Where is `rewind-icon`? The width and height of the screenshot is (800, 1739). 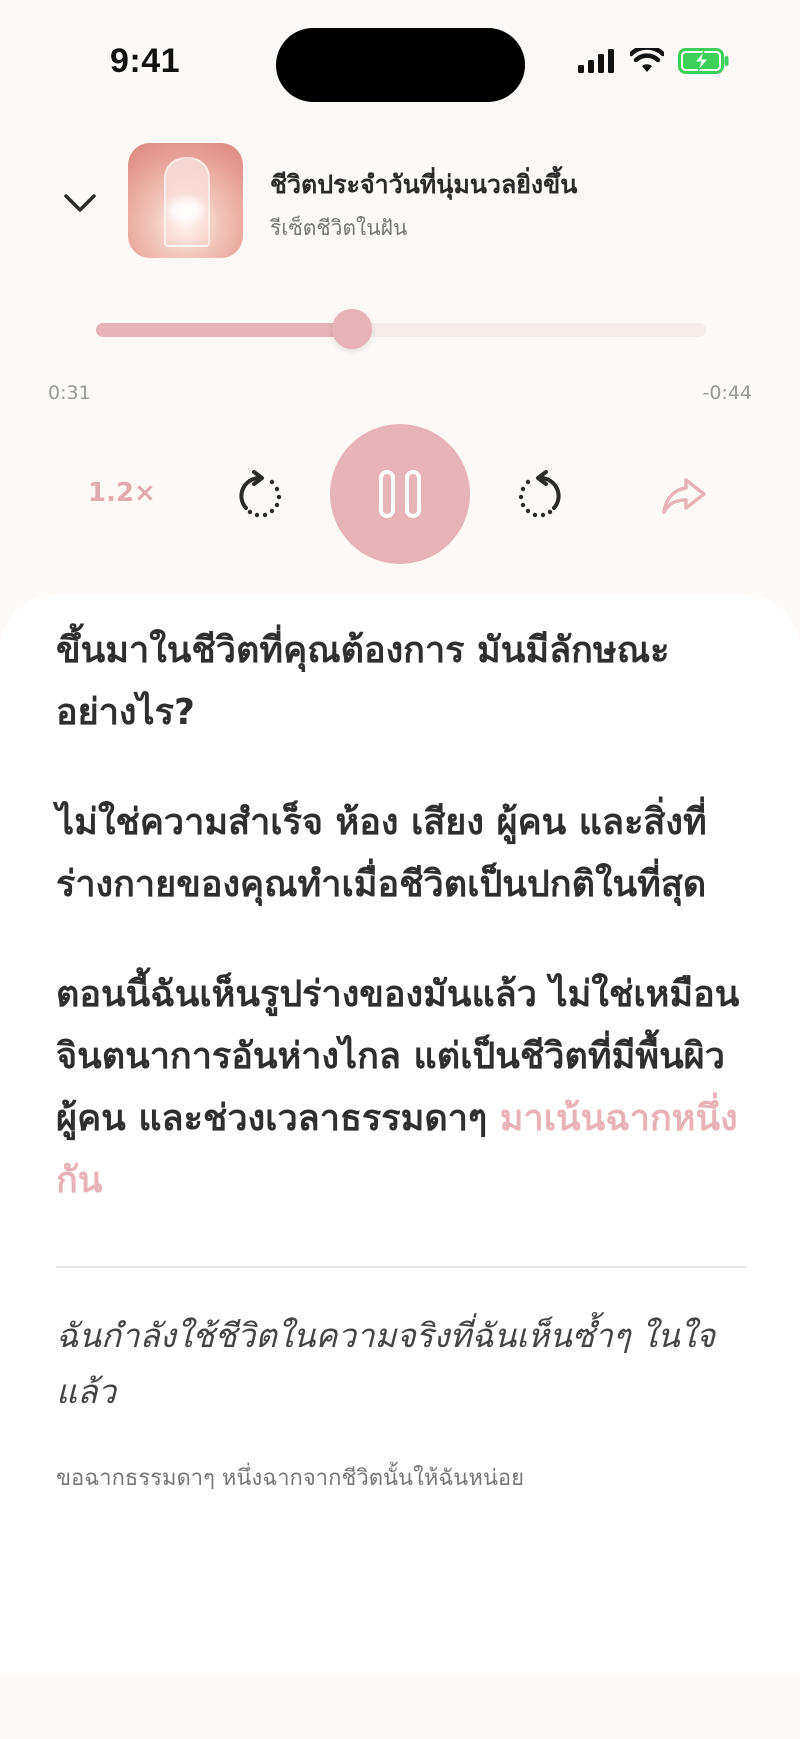 rewind-icon is located at coordinates (260, 494).